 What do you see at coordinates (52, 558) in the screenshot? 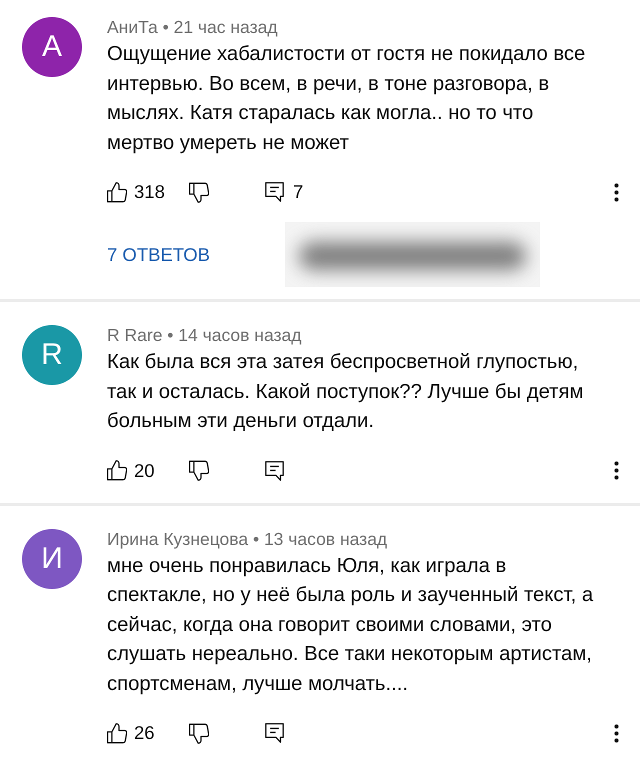
I see `avatar: И` at bounding box center [52, 558].